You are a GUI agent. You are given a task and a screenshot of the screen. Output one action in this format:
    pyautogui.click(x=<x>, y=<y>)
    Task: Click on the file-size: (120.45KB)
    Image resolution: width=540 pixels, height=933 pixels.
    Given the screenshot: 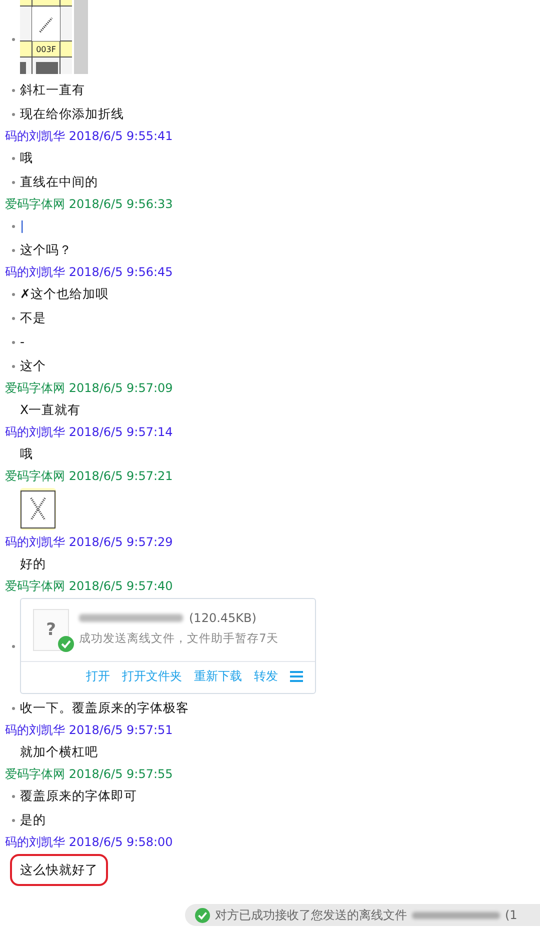 What is the action you would take?
    pyautogui.click(x=222, y=618)
    